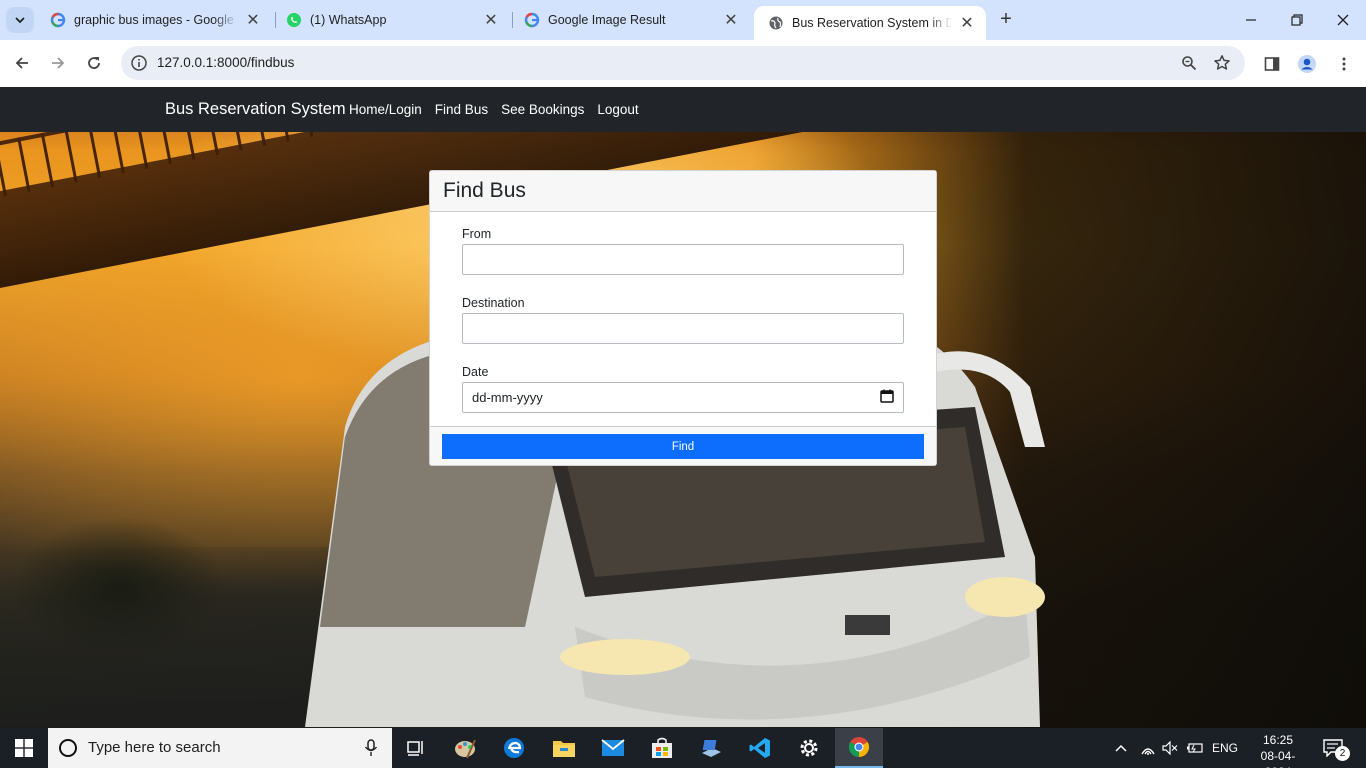 The image size is (1366, 768). What do you see at coordinates (484, 190) in the screenshot?
I see `card-title: Find Bus` at bounding box center [484, 190].